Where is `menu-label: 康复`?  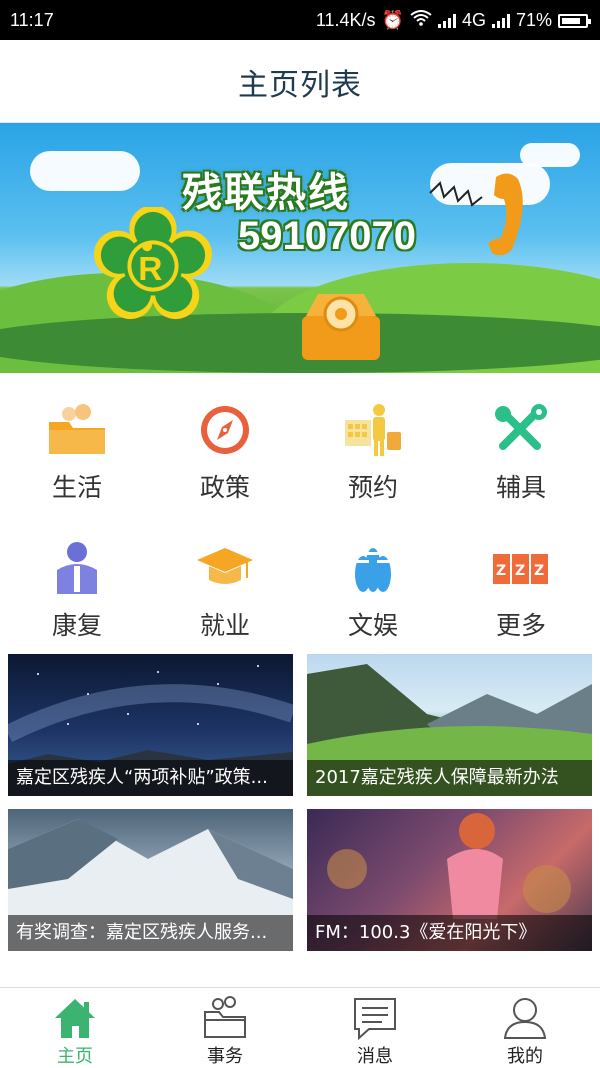 menu-label: 康复 is located at coordinates (76, 625).